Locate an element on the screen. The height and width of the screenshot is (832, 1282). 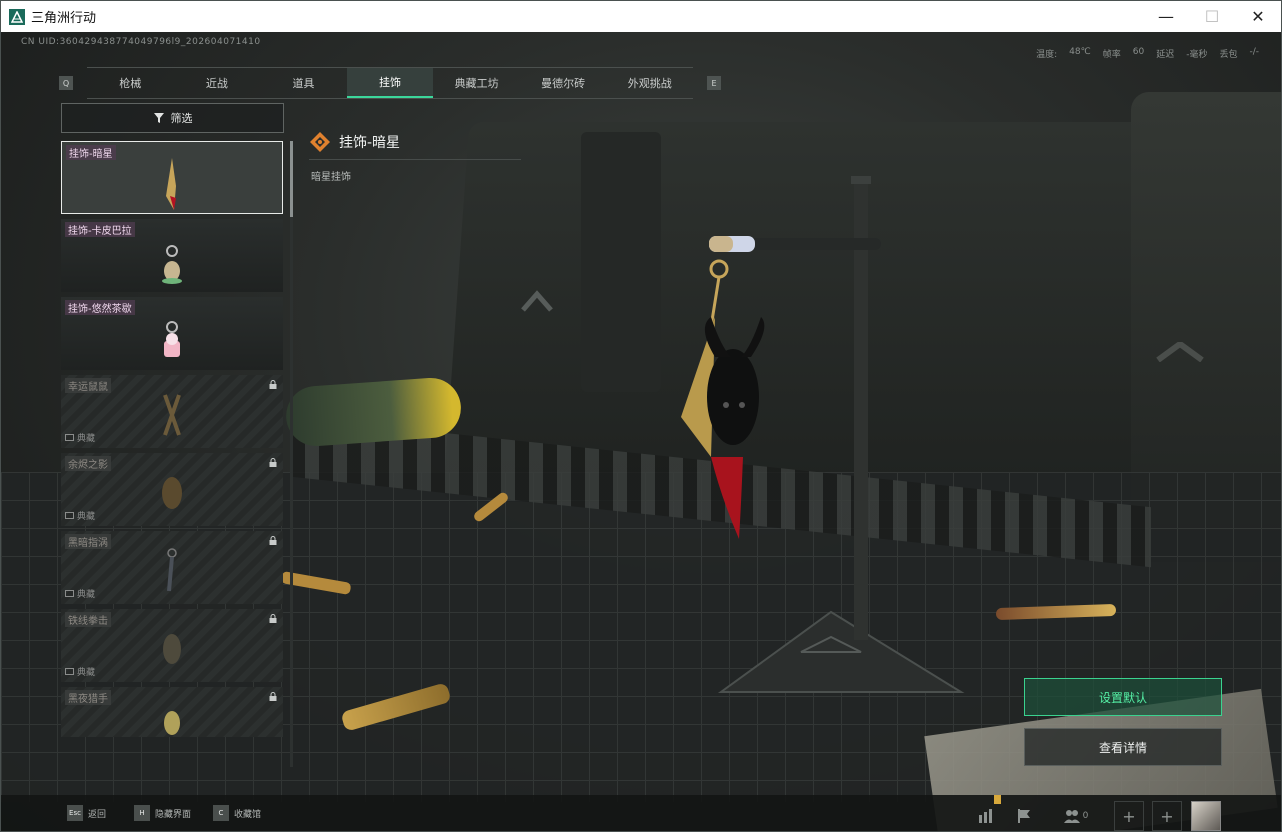
list-item: 黑暗指涡 典藏 is located at coordinates (172, 567).